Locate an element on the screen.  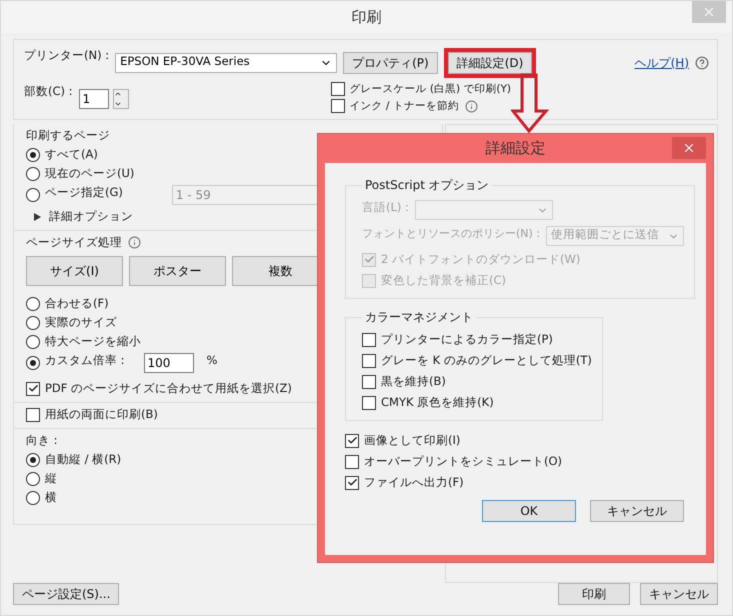
radio-label: すべて(A) is located at coordinates (71, 154).